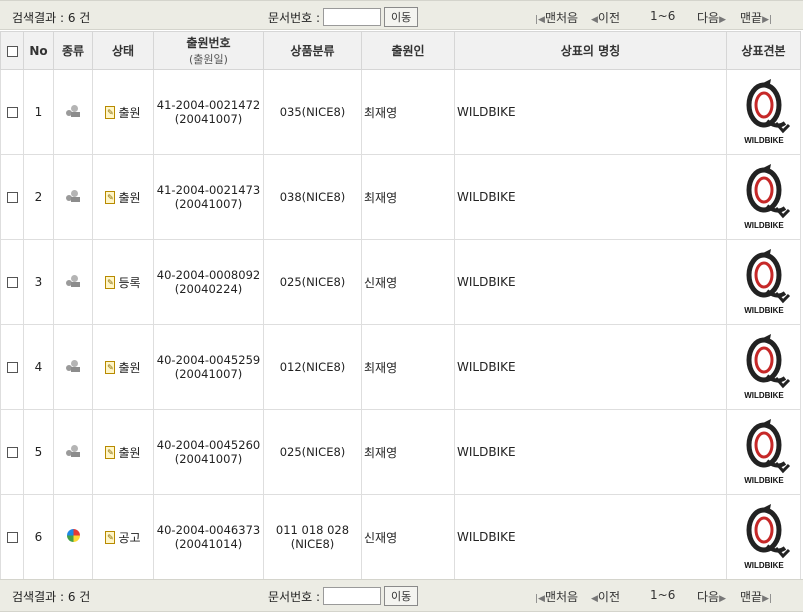 This screenshot has height=612, width=803. Describe the element at coordinates (605, 17) in the screenshot. I see `pager-prev: ◀이전` at that location.